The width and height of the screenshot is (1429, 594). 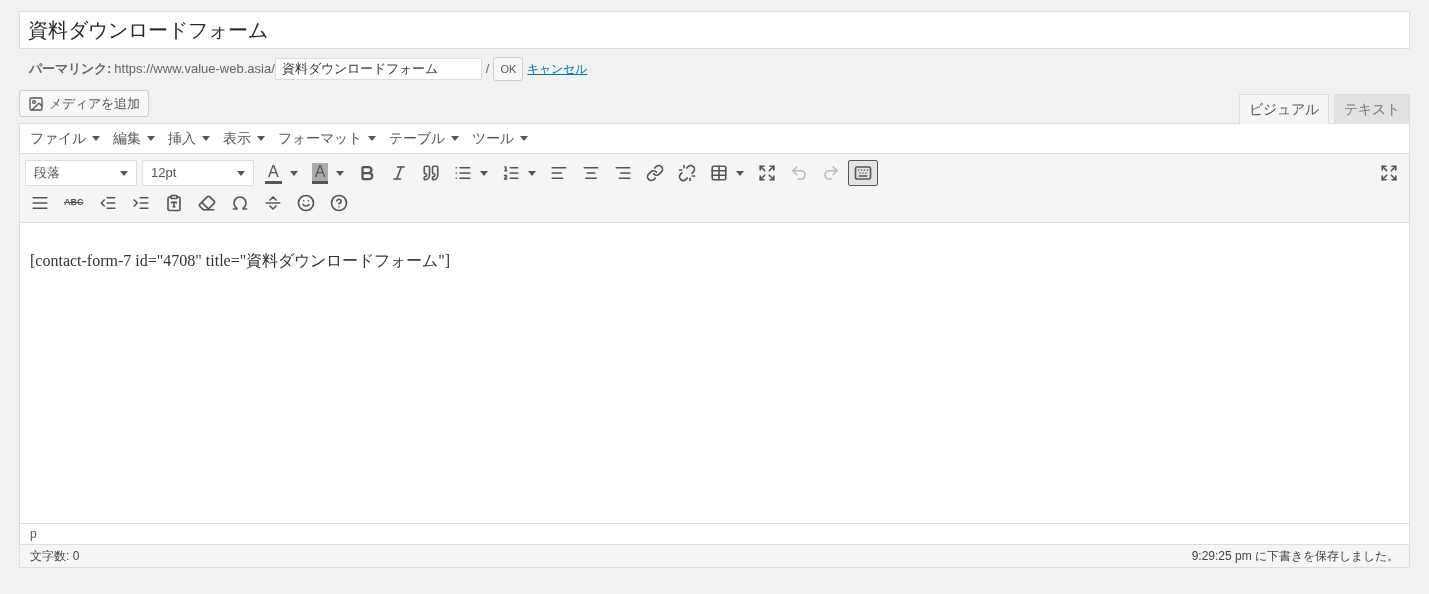 What do you see at coordinates (327, 138) in the screenshot?
I see `menu-item: フォーマット` at bounding box center [327, 138].